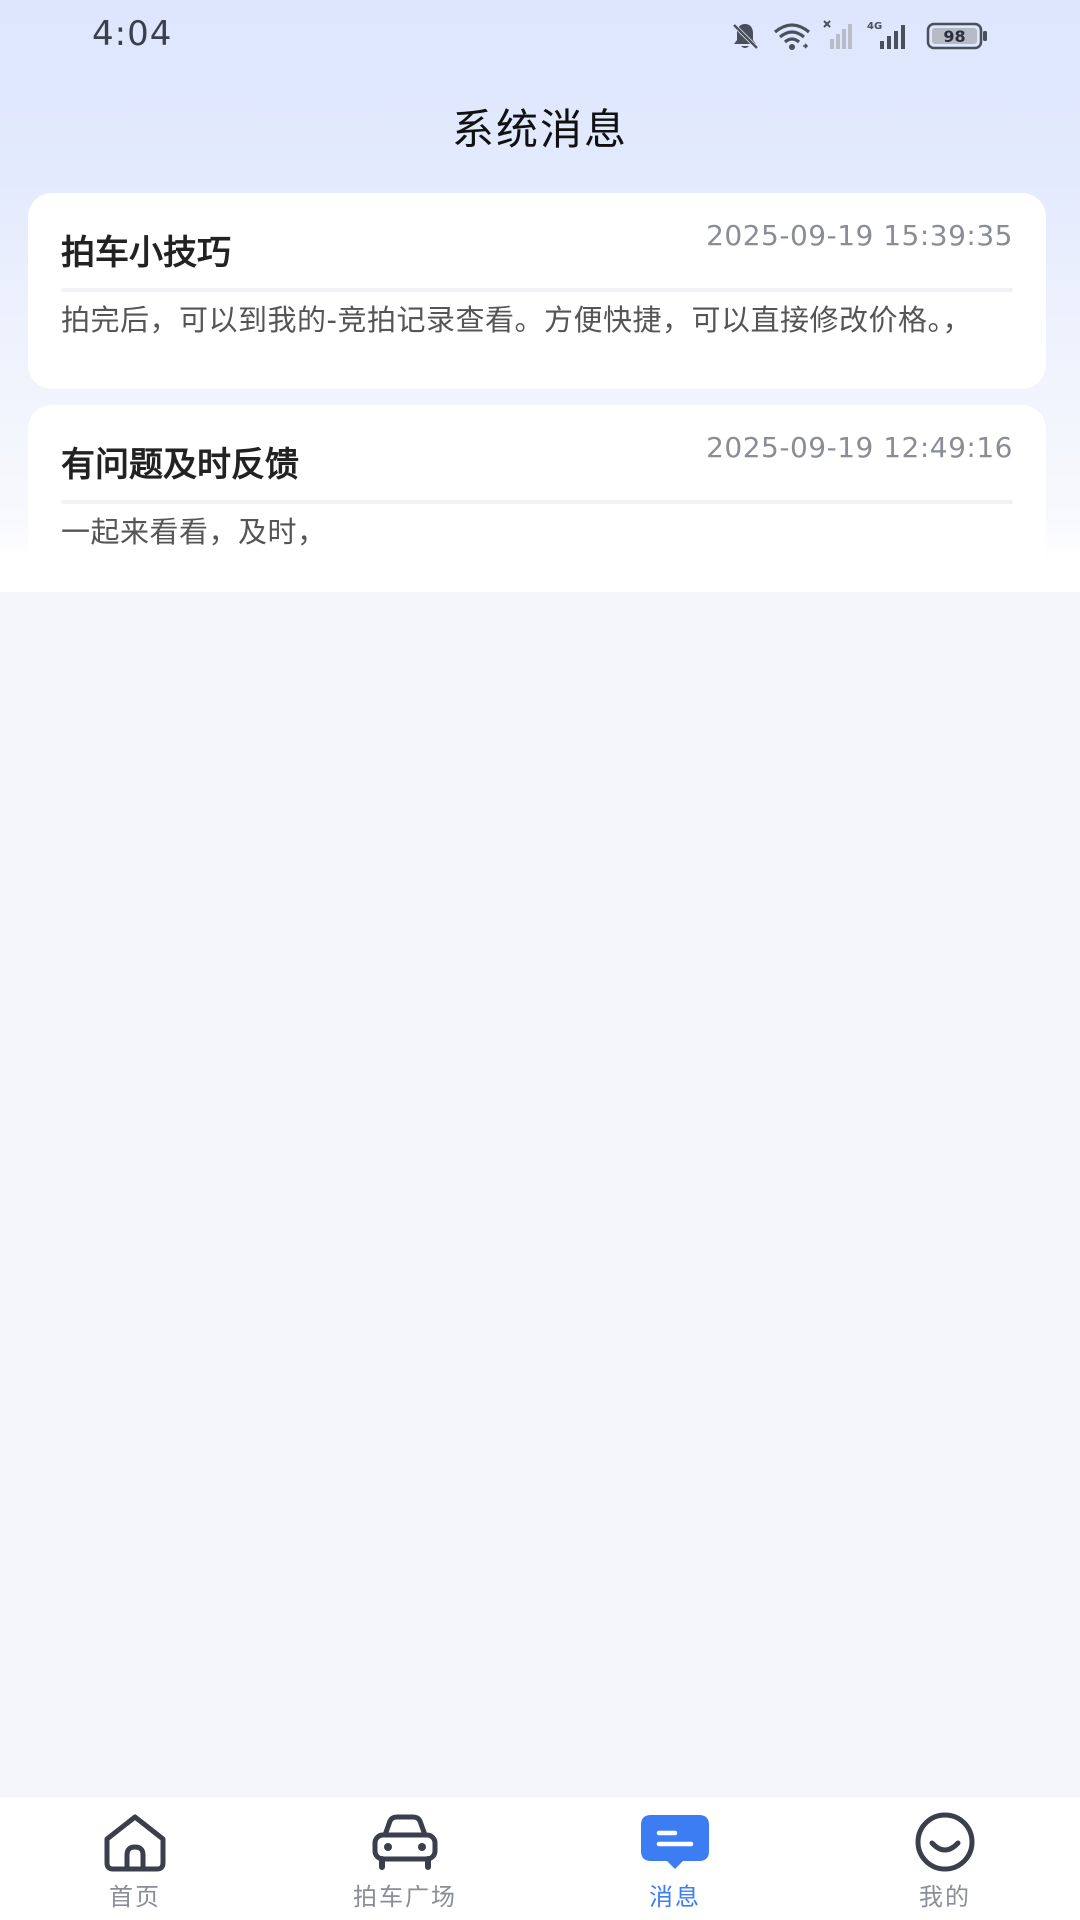 The width and height of the screenshot is (1080, 1920). I want to click on status-bar: 4:04 4G 98, so click(540, 36).